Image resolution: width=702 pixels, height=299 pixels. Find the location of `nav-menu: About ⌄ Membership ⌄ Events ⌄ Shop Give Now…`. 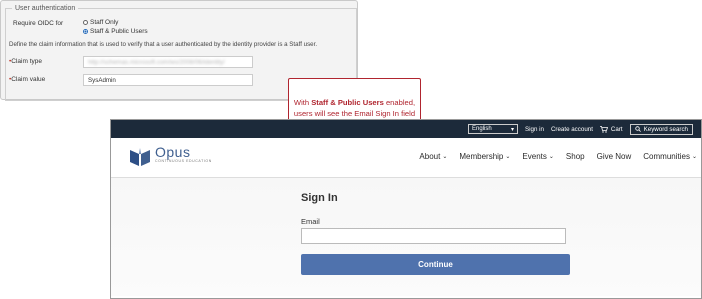

nav-menu: About ⌄ Membership ⌄ Events ⌄ Shop Give Now… is located at coordinates (558, 156).